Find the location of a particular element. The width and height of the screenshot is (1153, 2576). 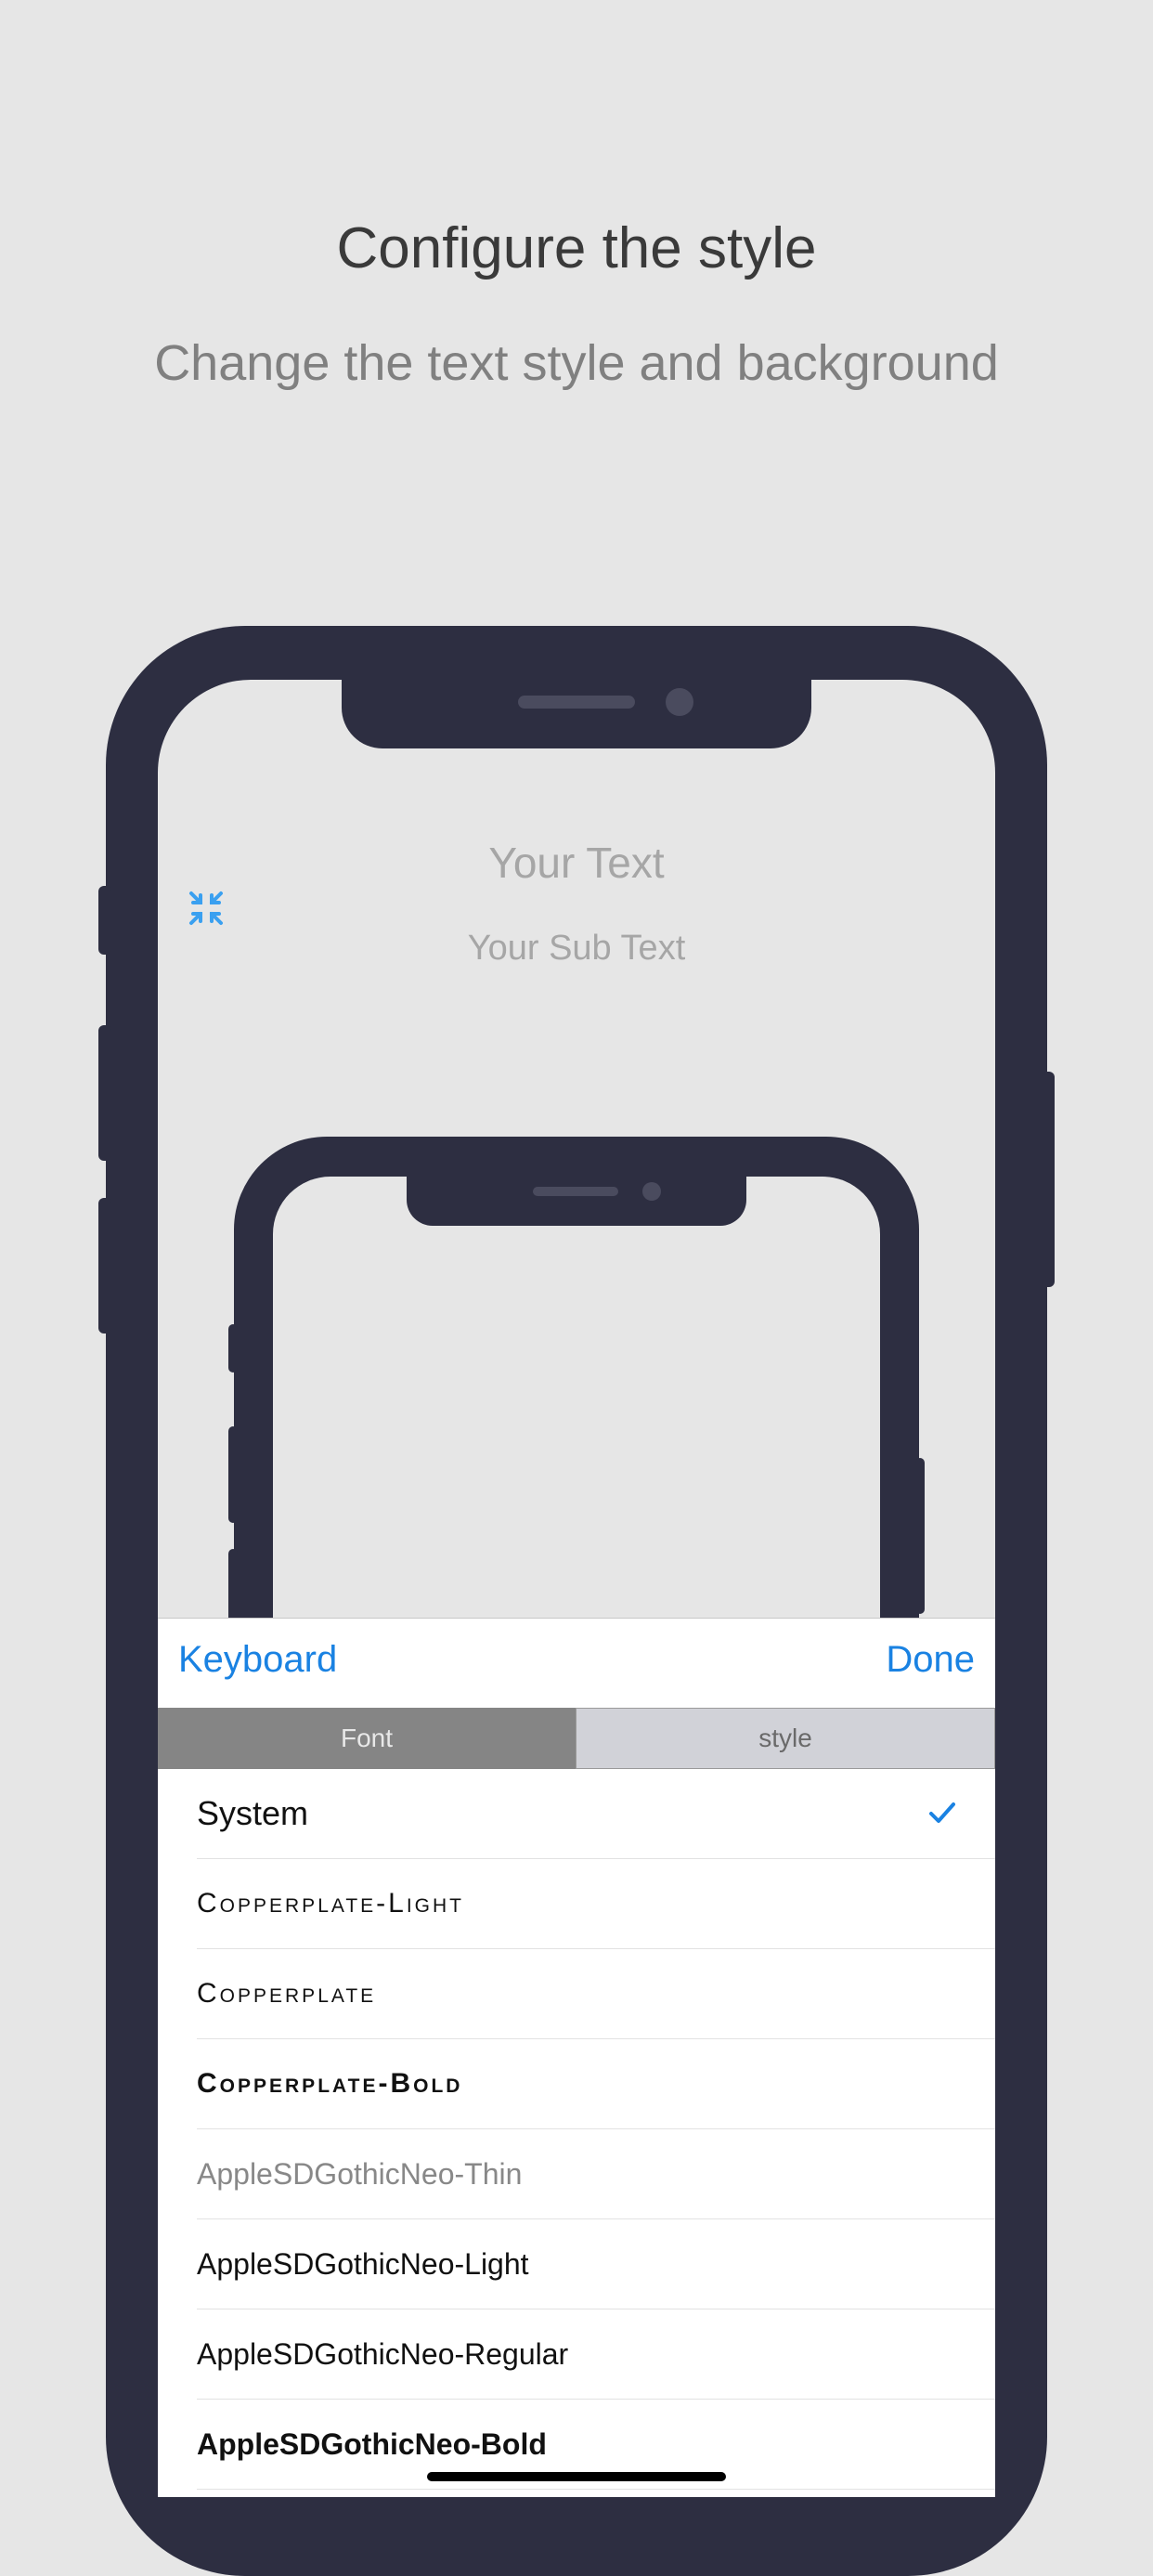

font-row-copperplate-bold: Copperplate-Bold is located at coordinates (596, 2084).